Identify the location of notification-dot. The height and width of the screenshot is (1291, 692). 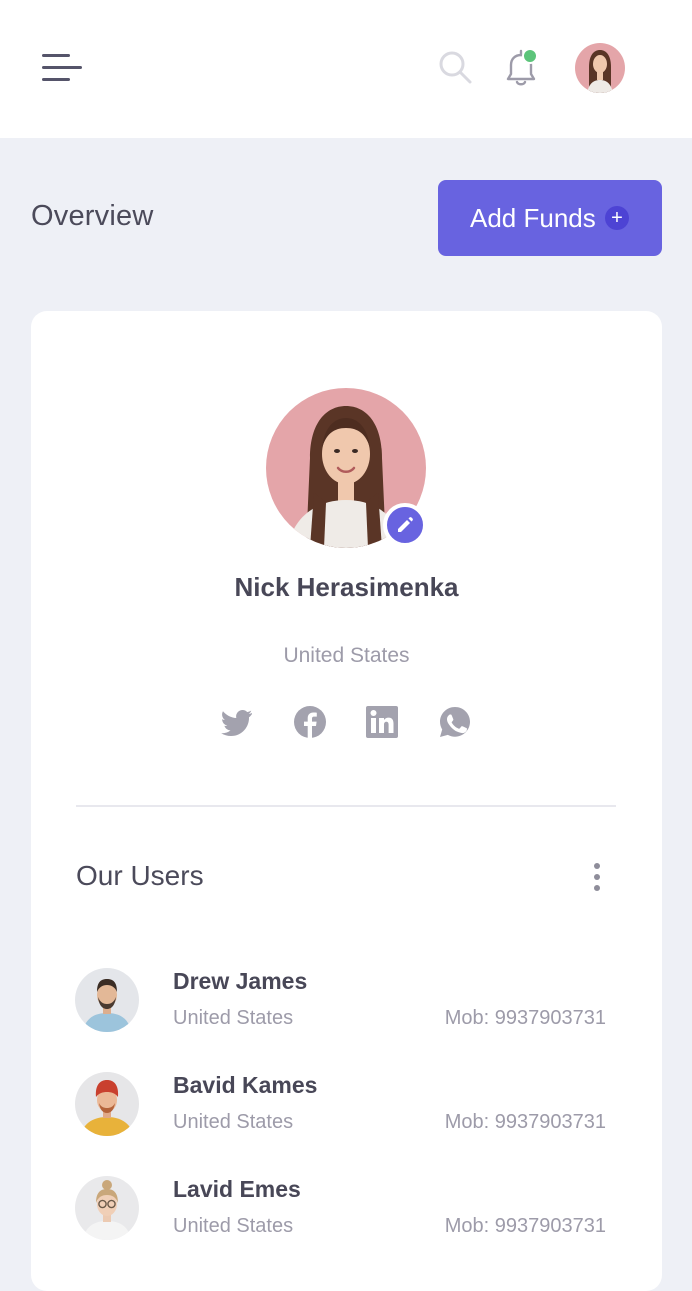
(530, 56).